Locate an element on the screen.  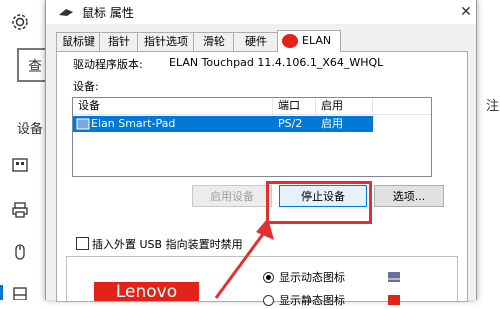
nav-selection-indicator is located at coordinates (1, 292).